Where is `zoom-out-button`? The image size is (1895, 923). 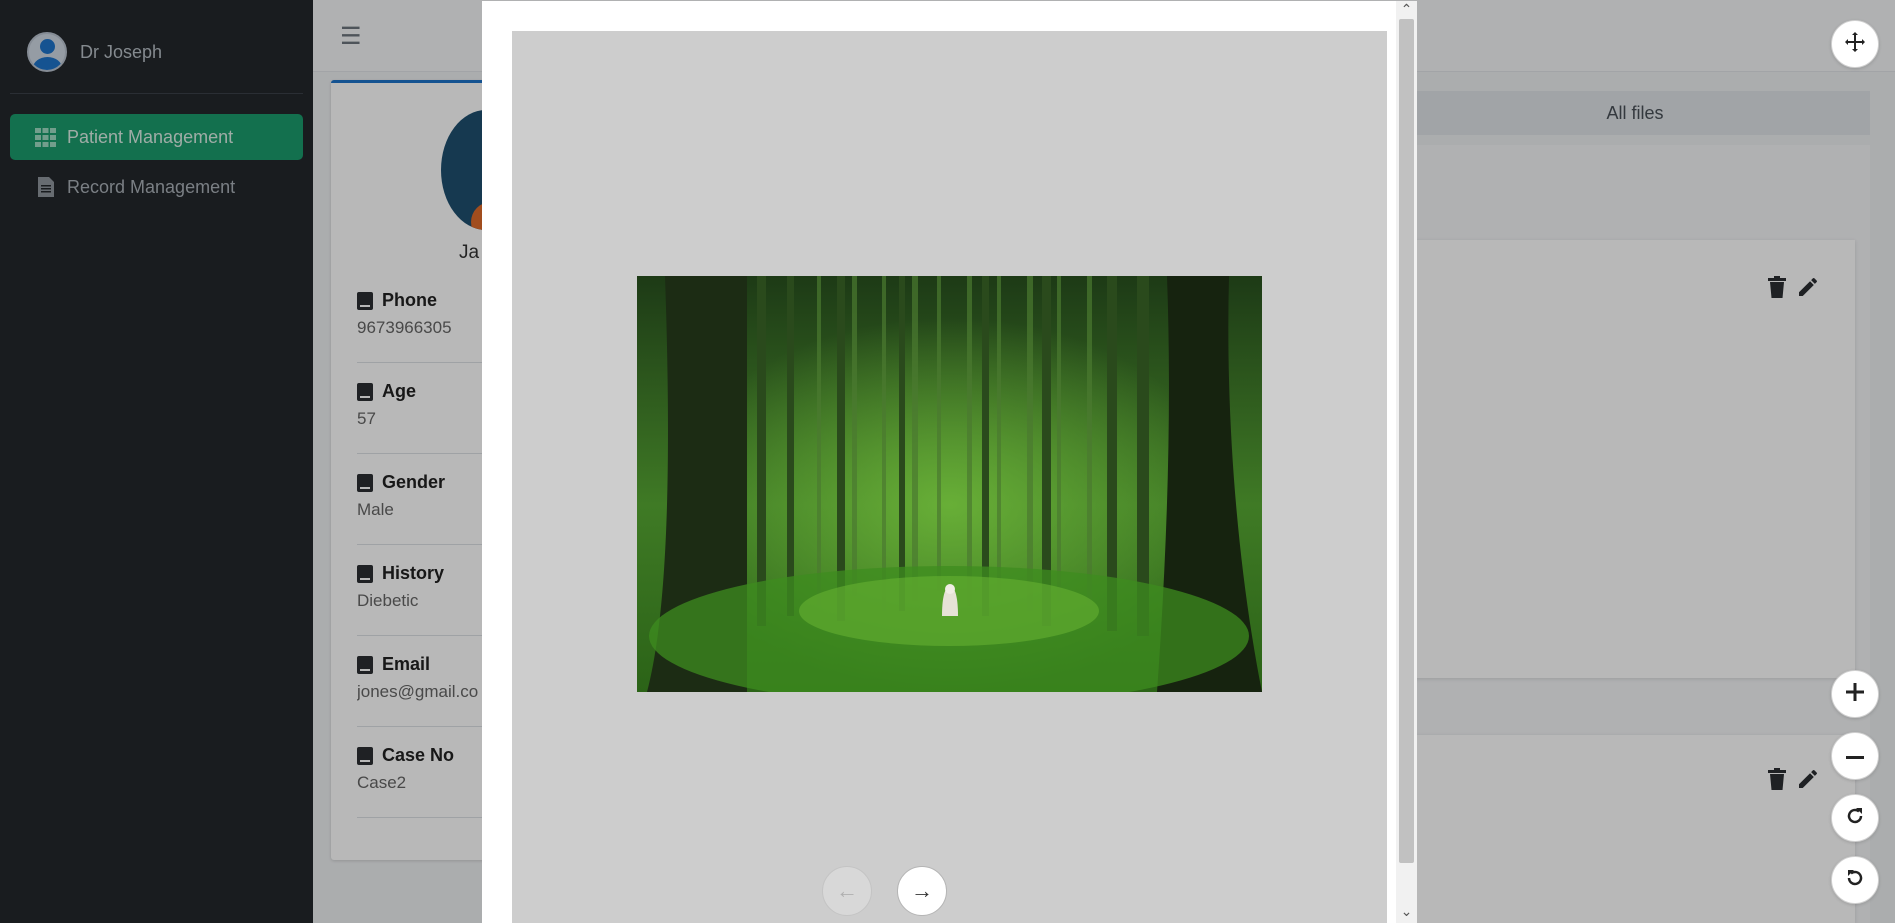 zoom-out-button is located at coordinates (1855, 756).